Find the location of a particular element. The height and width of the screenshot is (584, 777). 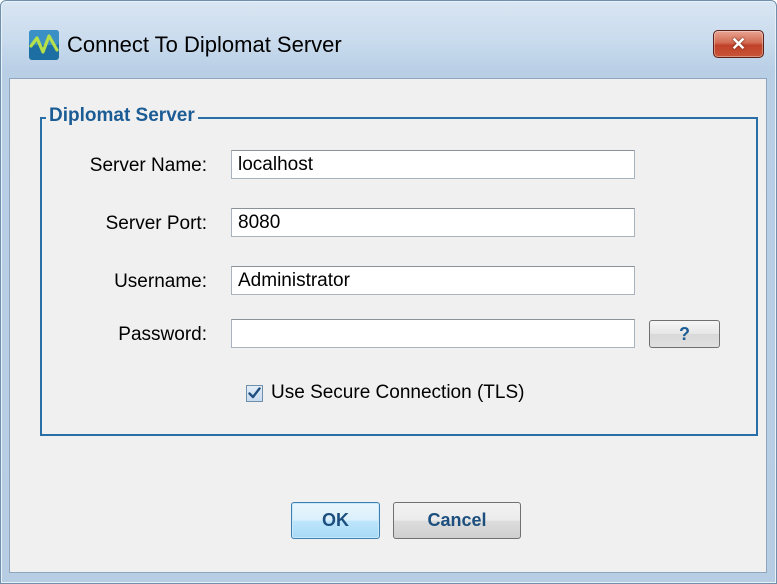

username-input is located at coordinates (433, 280).